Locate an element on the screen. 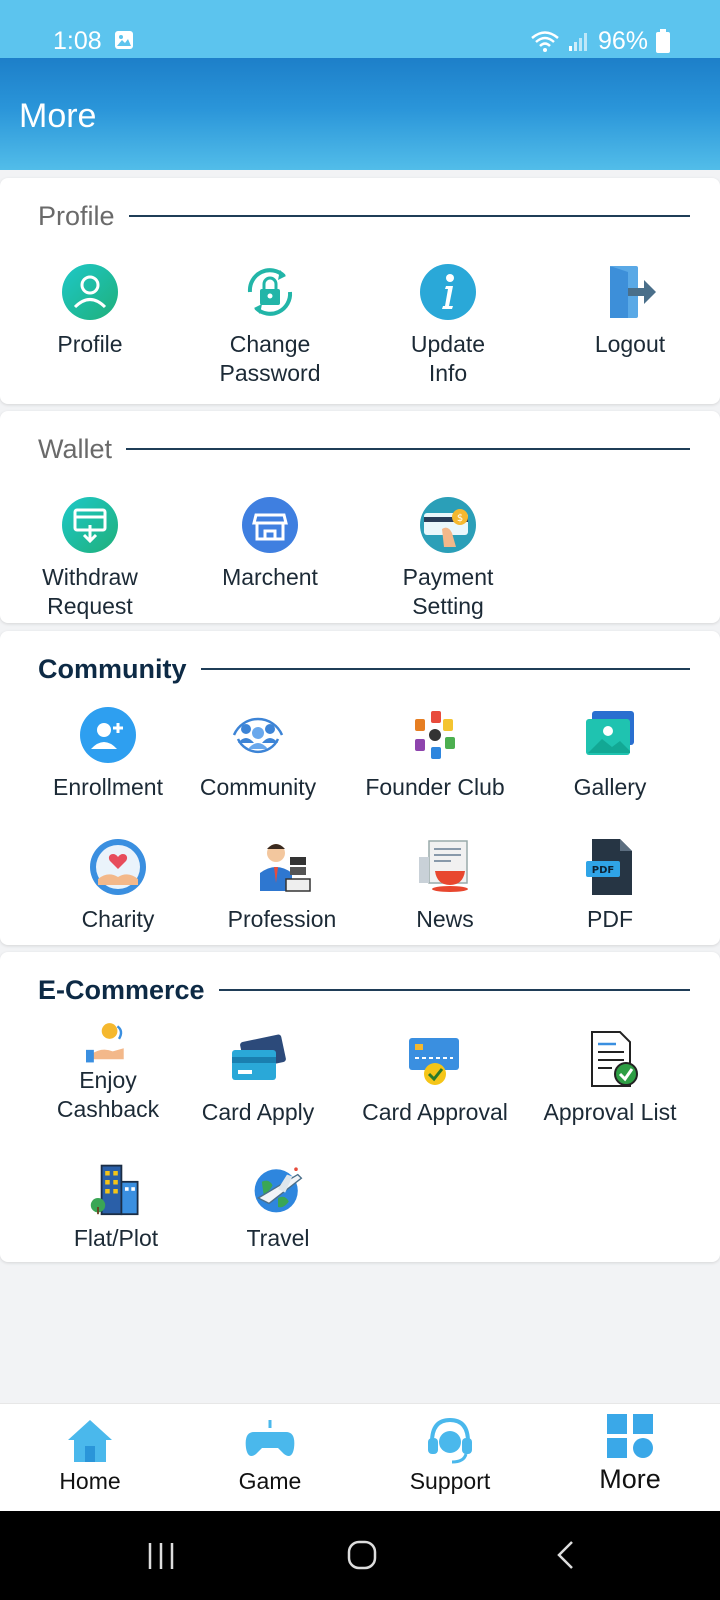  image-notification-icon is located at coordinates (124, 40).